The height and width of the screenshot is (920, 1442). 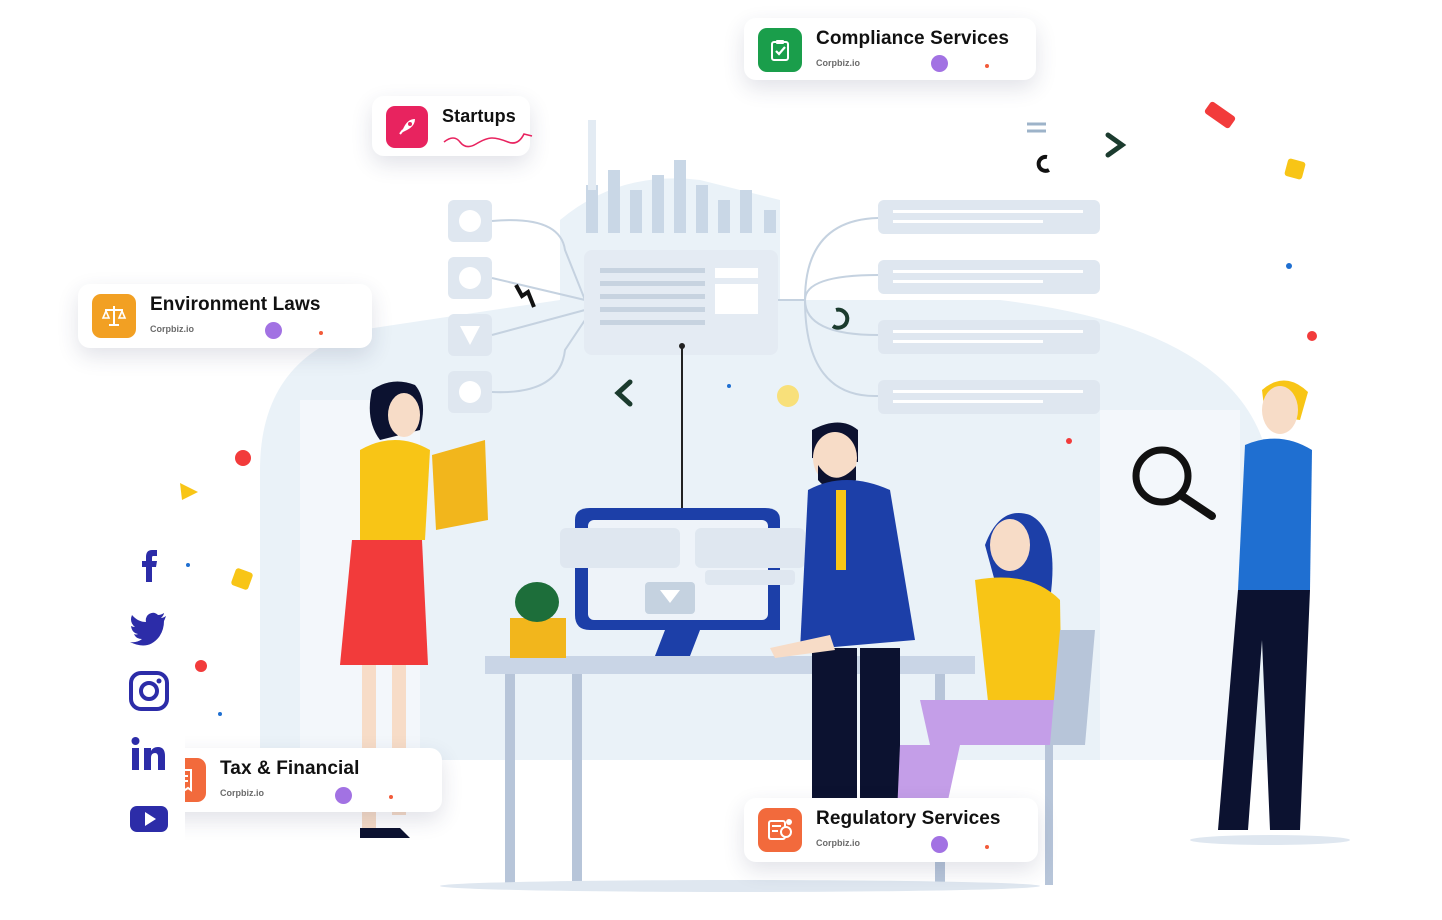 I want to click on youtube-icon, so click(x=149, y=819).